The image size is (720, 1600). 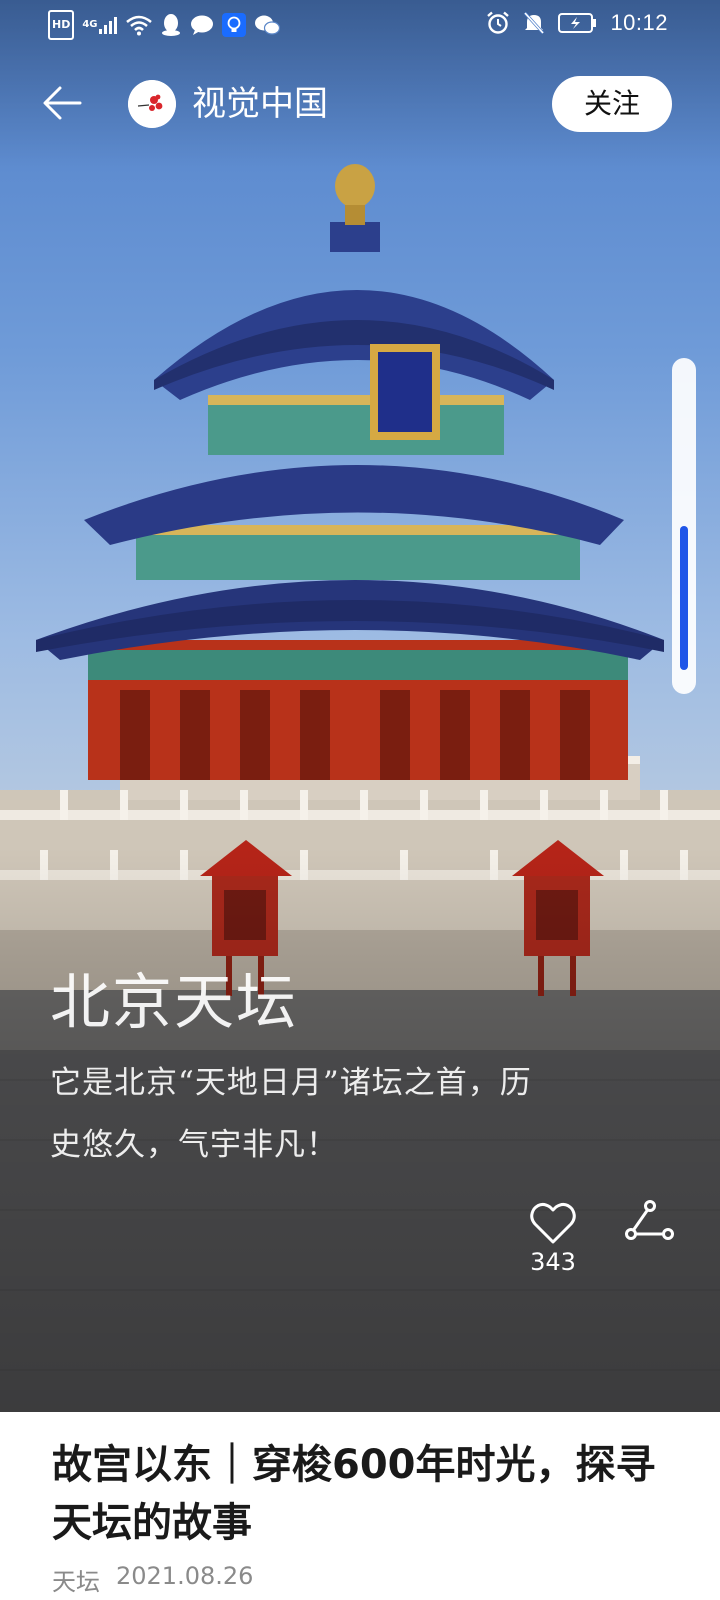 What do you see at coordinates (171, 25) in the screenshot?
I see `qq-icon` at bounding box center [171, 25].